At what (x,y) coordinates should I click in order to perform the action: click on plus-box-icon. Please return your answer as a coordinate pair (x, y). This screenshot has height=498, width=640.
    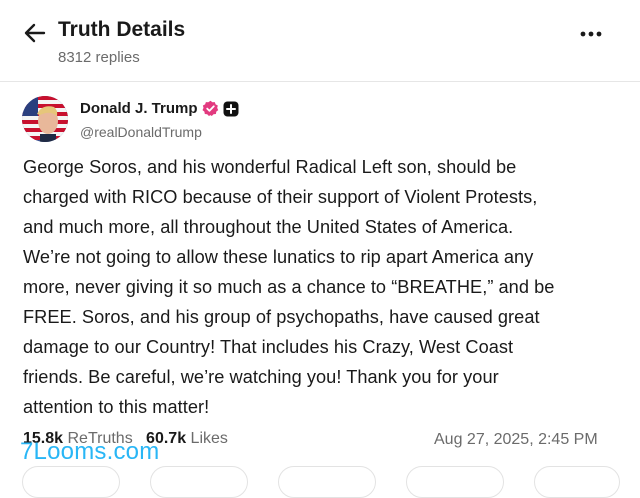
    Looking at the image, I should click on (231, 109).